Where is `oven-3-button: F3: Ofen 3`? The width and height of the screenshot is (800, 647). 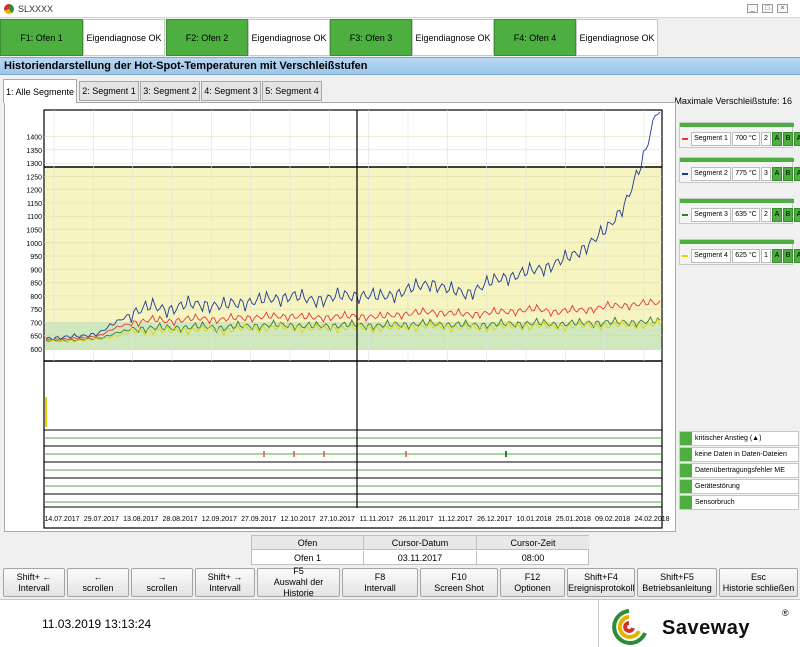 oven-3-button: F3: Ofen 3 is located at coordinates (371, 37).